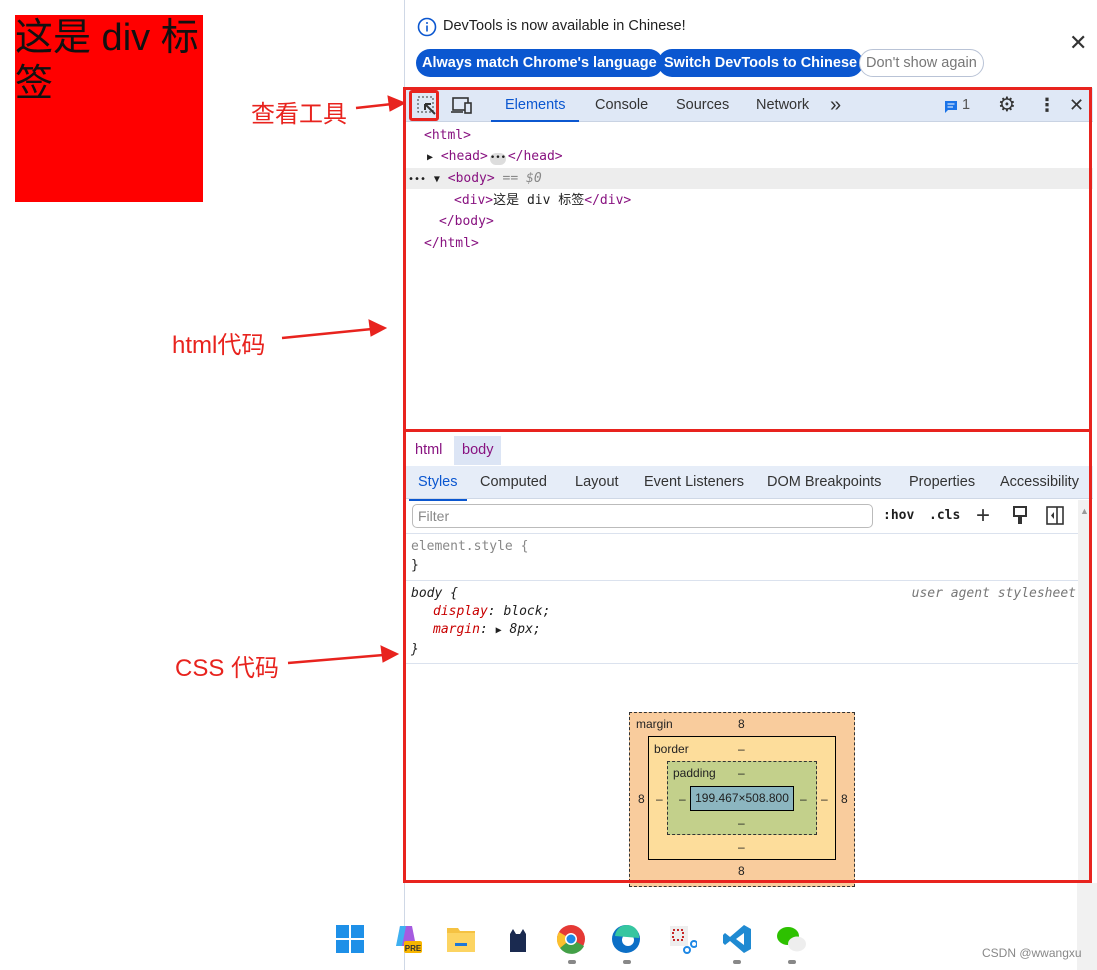 The height and width of the screenshot is (970, 1097). Describe the element at coordinates (407, 939) in the screenshot. I see `copilot-icon: PRE` at that location.